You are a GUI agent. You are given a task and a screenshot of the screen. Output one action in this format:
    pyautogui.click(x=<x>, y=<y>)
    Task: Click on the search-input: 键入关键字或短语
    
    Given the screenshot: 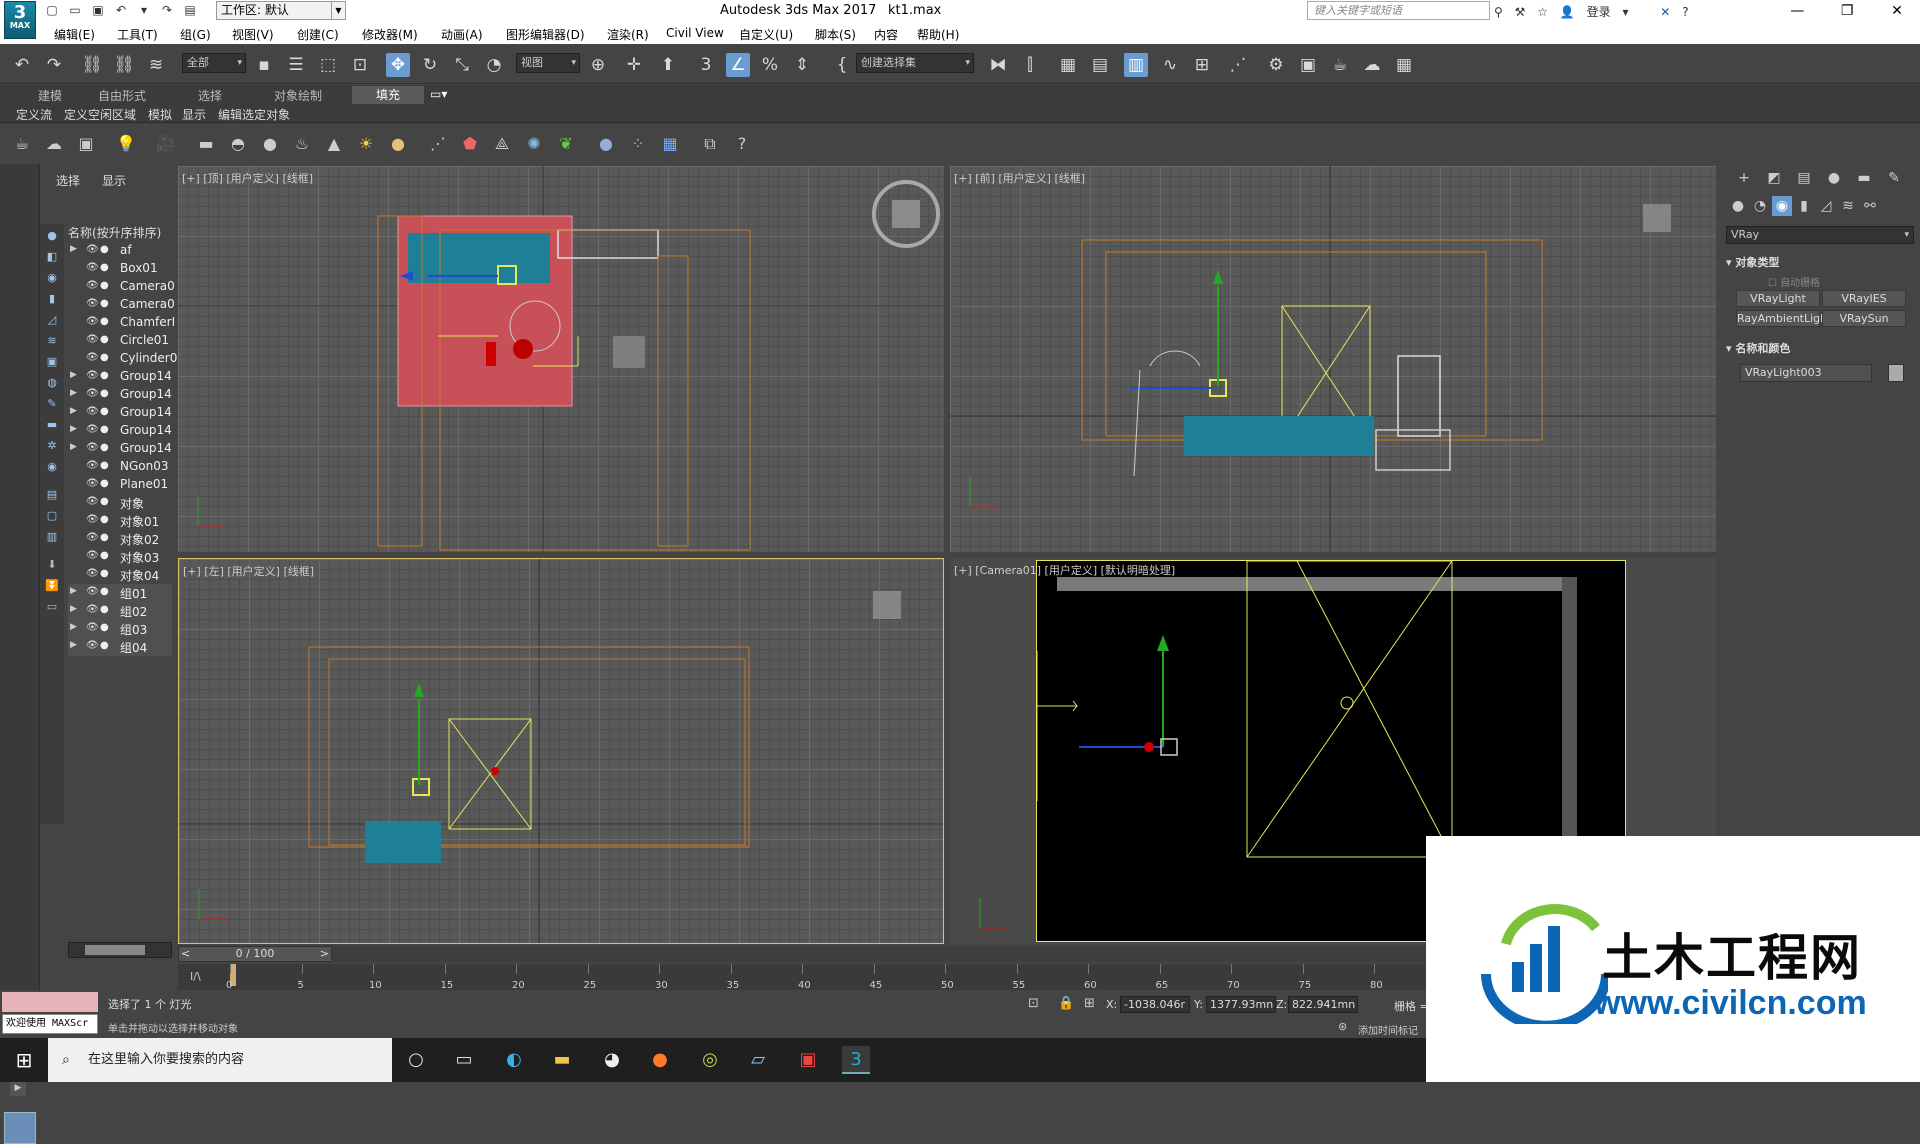 What is the action you would take?
    pyautogui.click(x=1398, y=10)
    